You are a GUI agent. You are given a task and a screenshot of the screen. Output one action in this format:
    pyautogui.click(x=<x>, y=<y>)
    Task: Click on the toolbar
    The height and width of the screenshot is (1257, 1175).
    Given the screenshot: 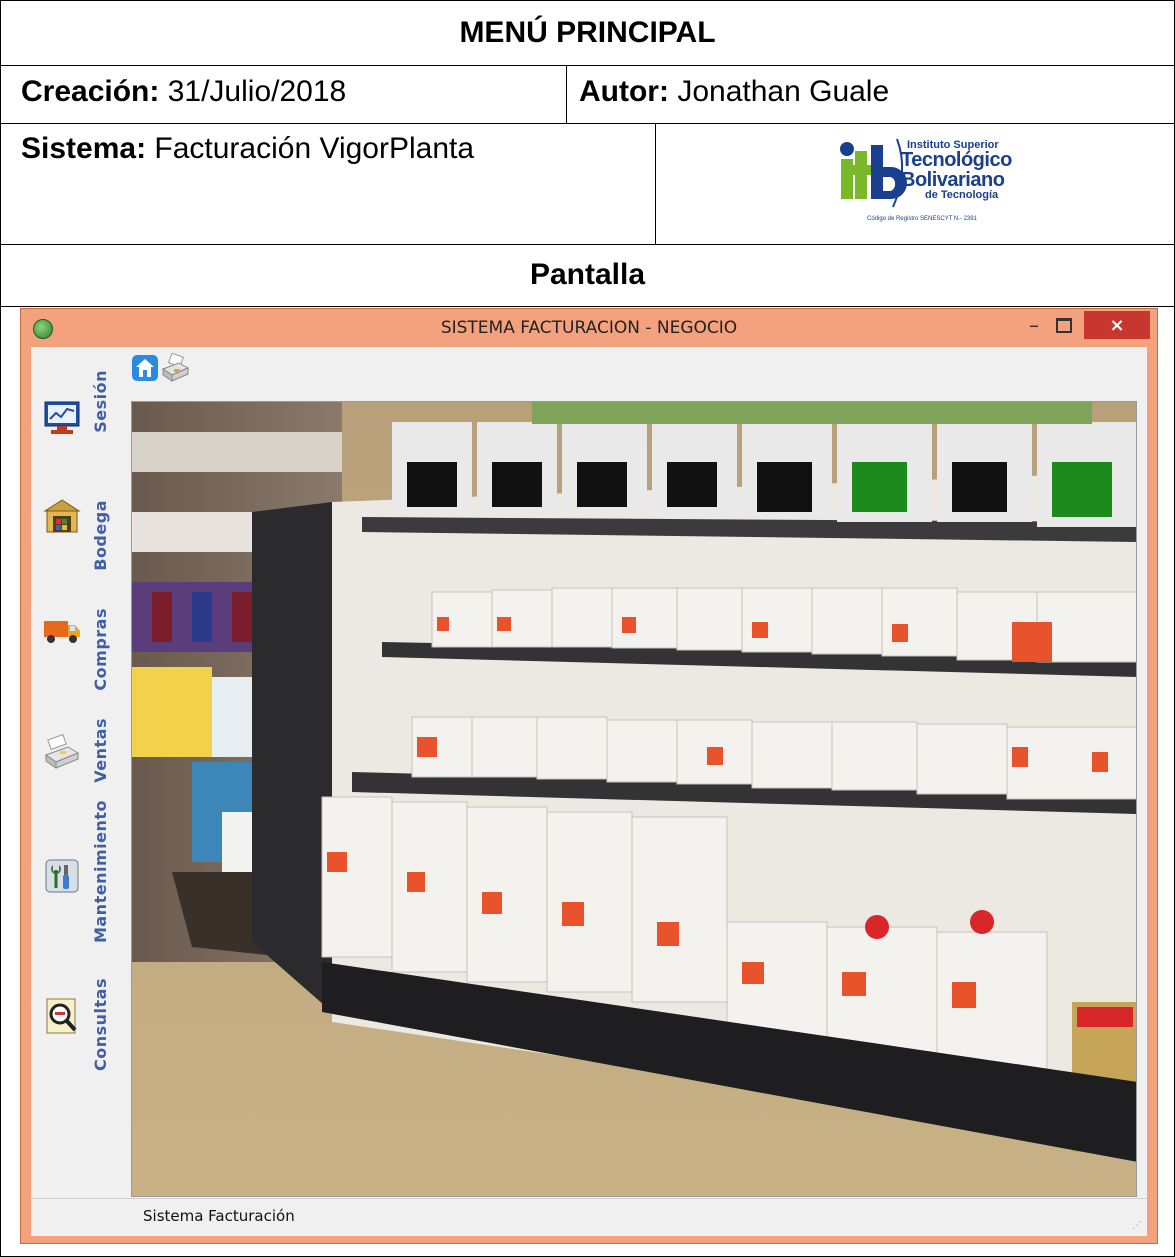 What is the action you would take?
    pyautogui.click(x=281, y=371)
    